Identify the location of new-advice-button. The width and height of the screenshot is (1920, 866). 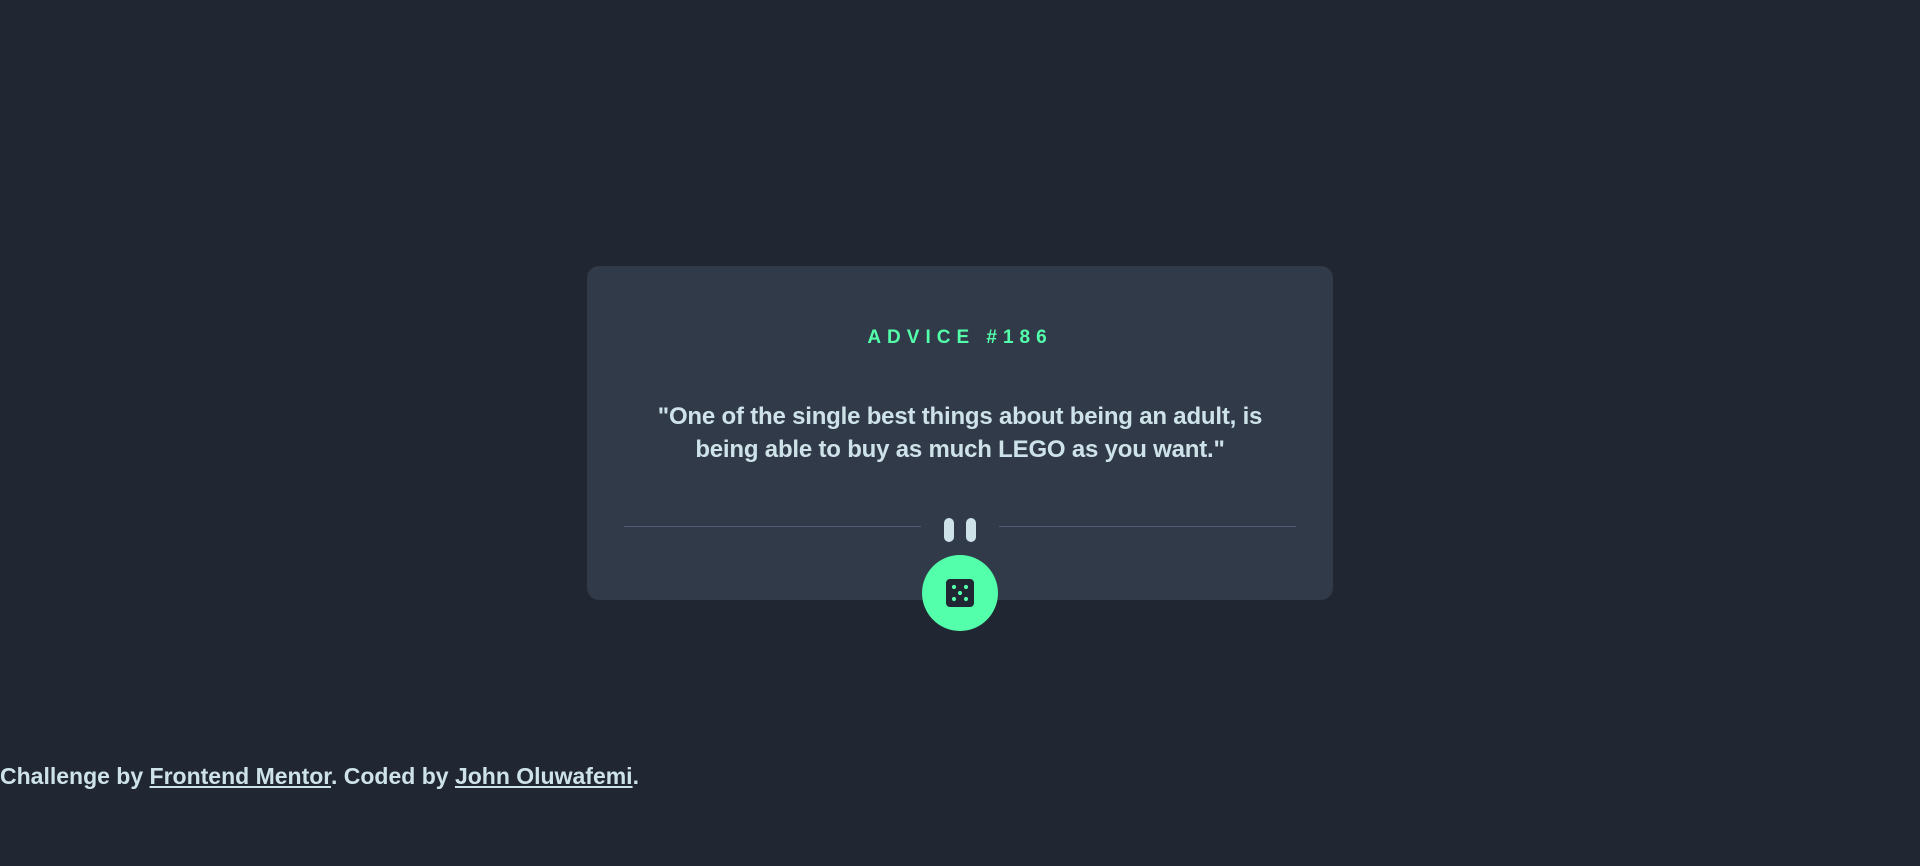
(960, 593).